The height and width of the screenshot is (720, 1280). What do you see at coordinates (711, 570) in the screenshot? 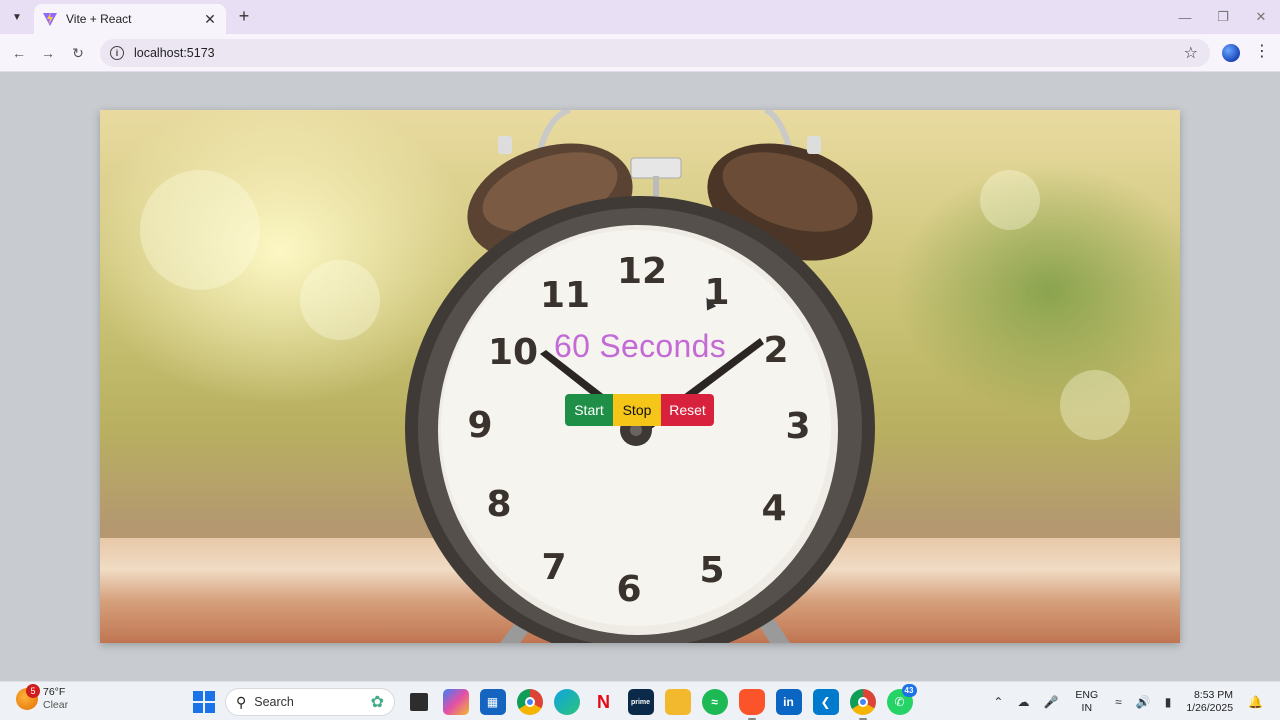
I see `clock-numeral: 5` at bounding box center [711, 570].